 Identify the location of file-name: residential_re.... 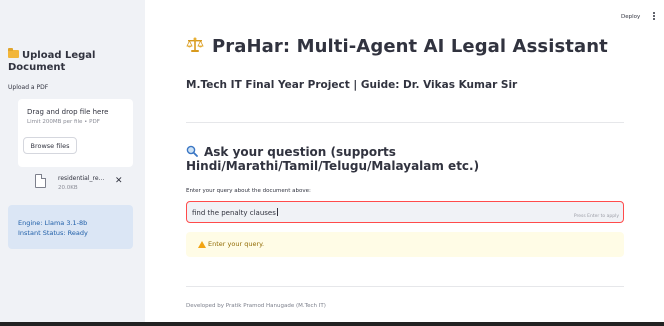
(81, 178).